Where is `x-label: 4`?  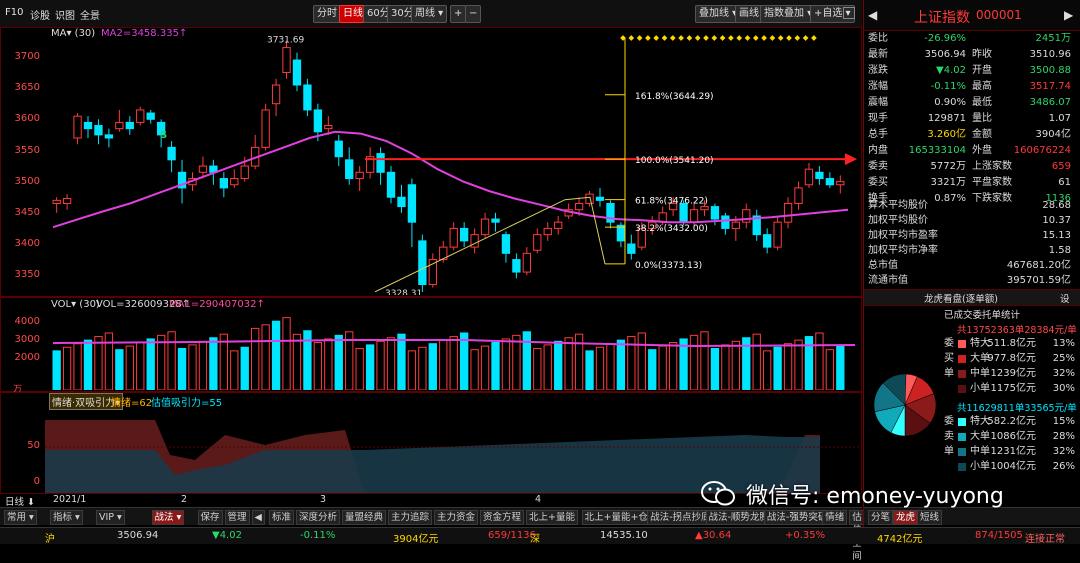 x-label: 4 is located at coordinates (538, 499).